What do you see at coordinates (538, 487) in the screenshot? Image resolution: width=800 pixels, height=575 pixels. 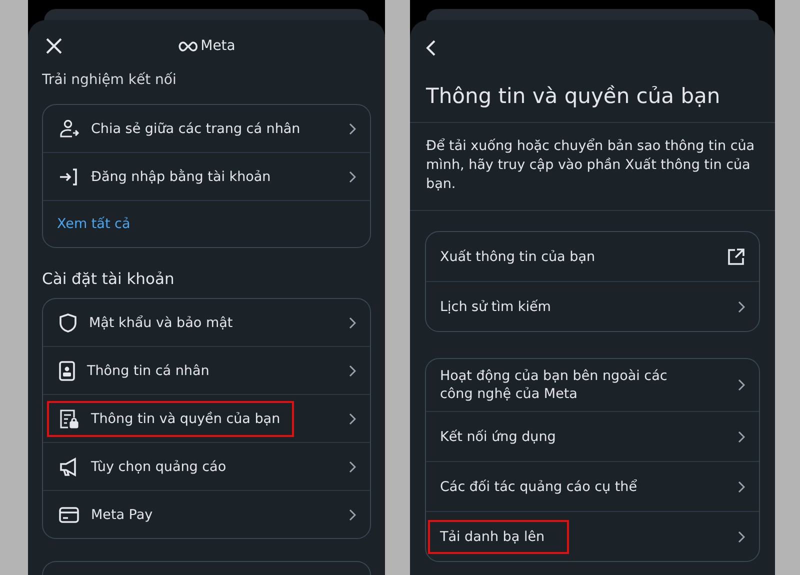 I see `item-label: Các đối tác quảng cáo cụ thể` at bounding box center [538, 487].